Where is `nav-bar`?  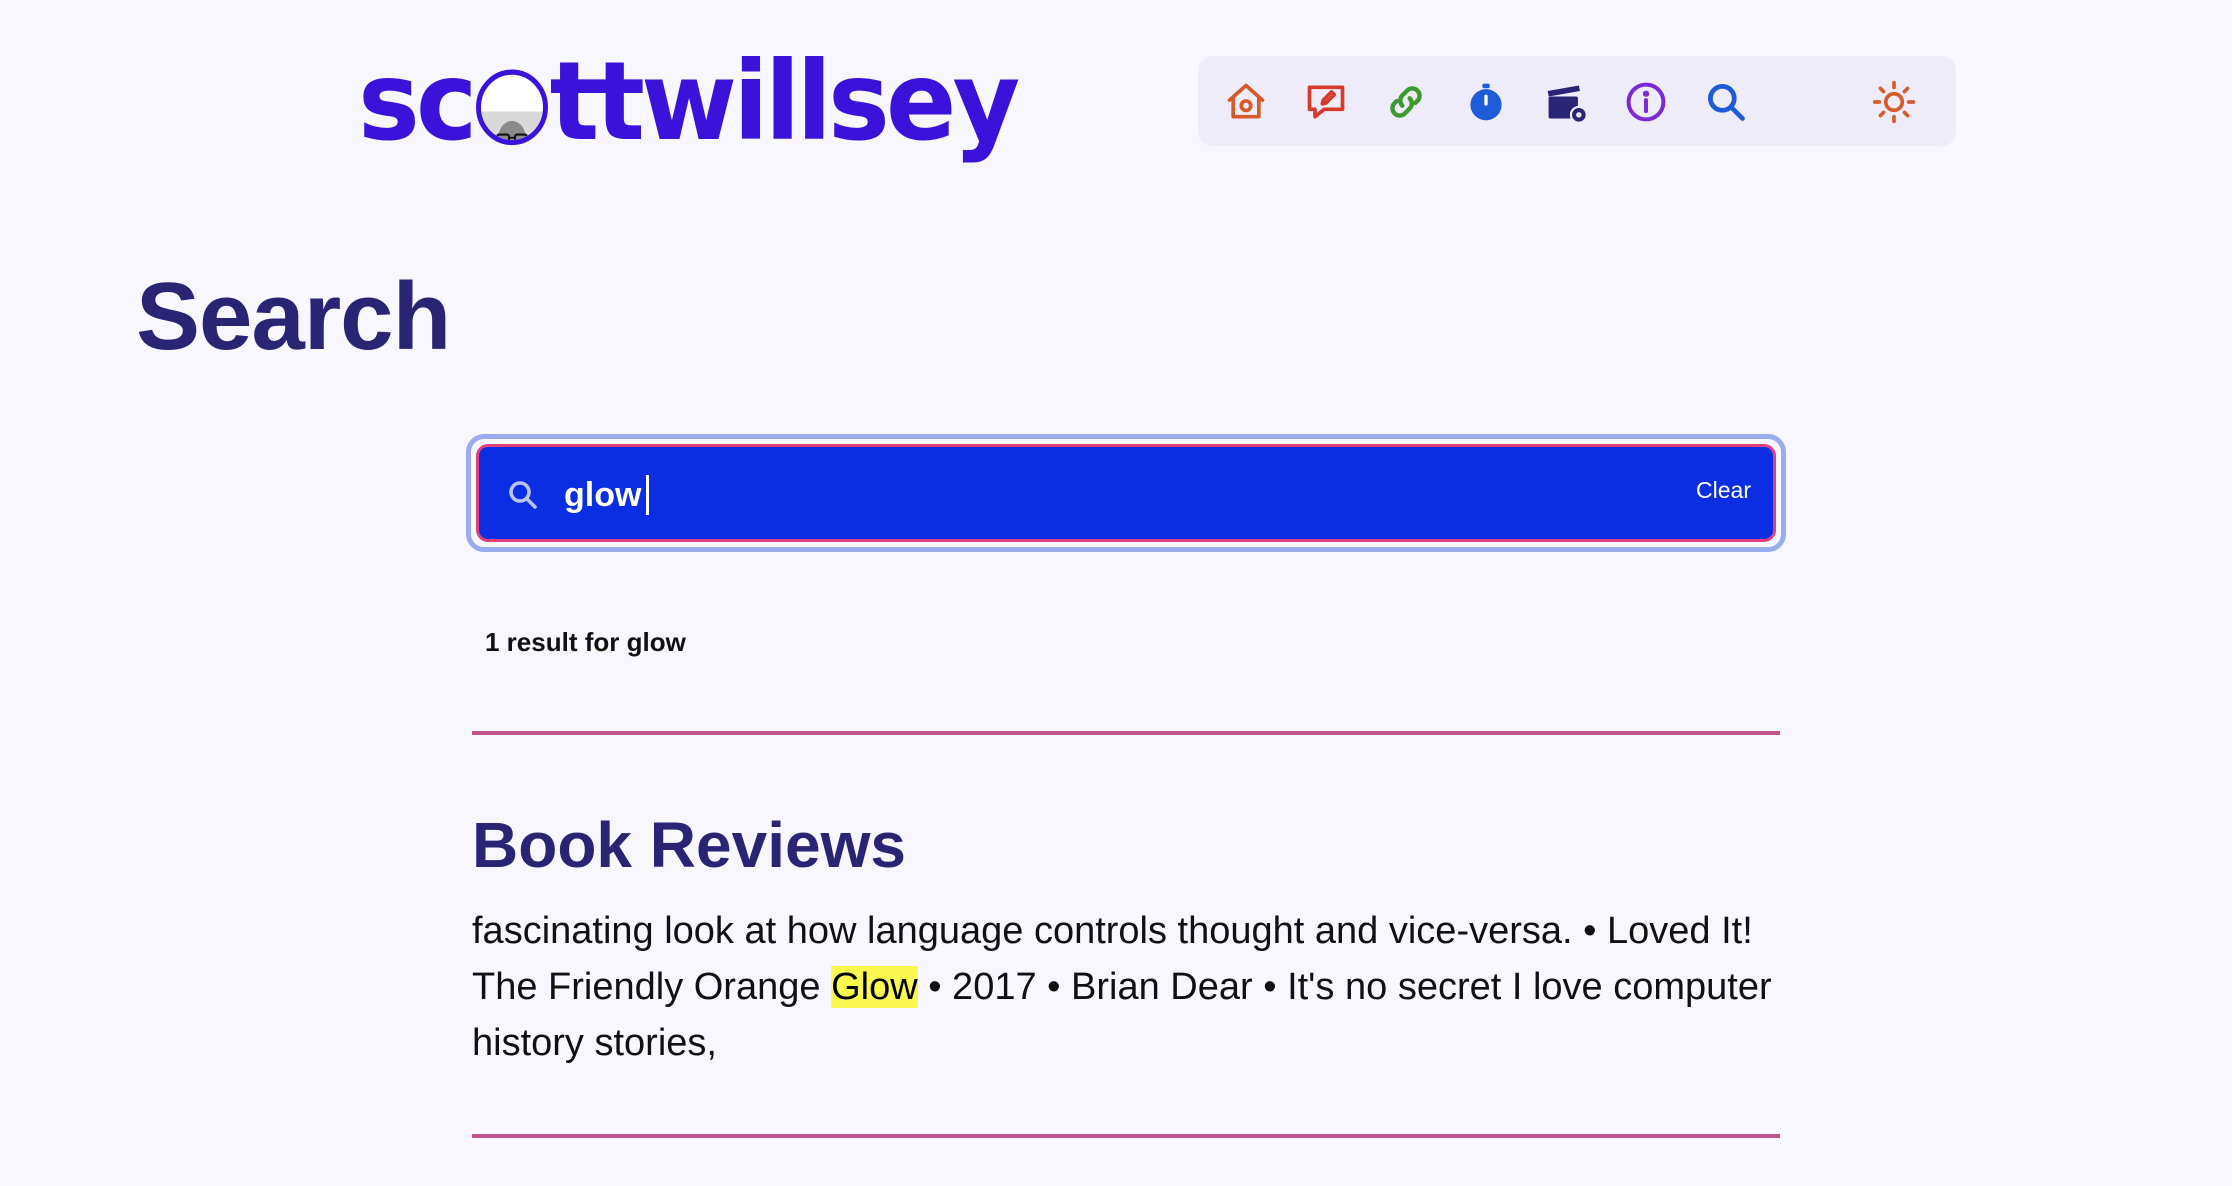 nav-bar is located at coordinates (1577, 101).